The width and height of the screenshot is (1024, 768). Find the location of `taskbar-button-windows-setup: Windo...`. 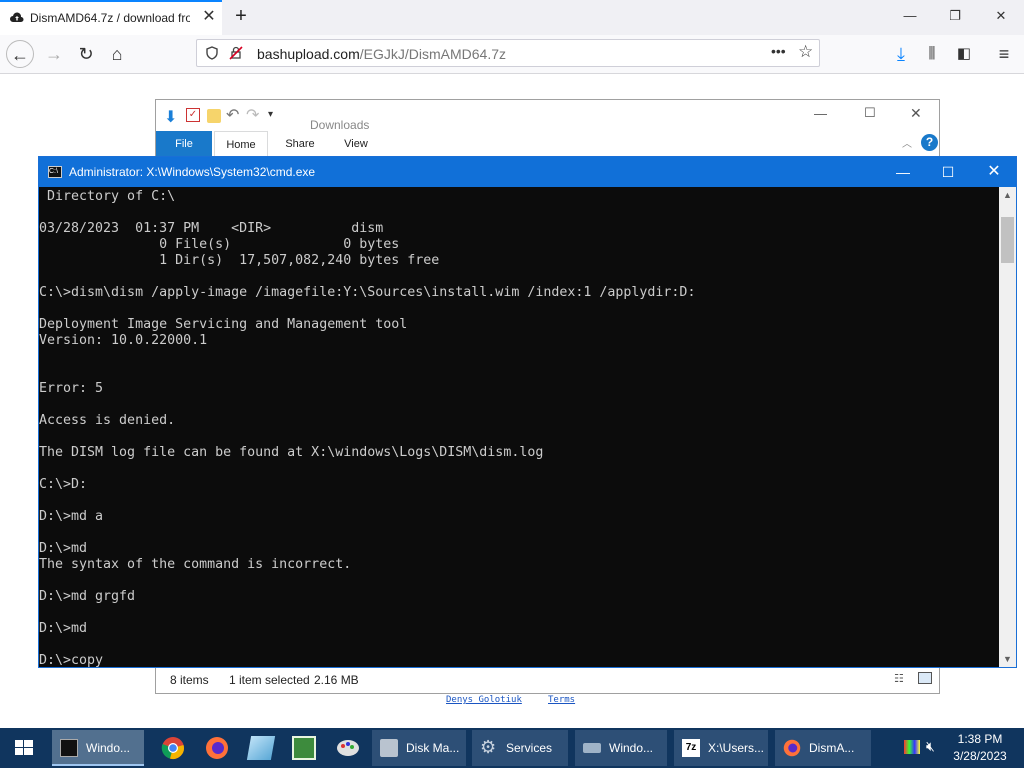

taskbar-button-windows-setup: Windo... is located at coordinates (621, 748).